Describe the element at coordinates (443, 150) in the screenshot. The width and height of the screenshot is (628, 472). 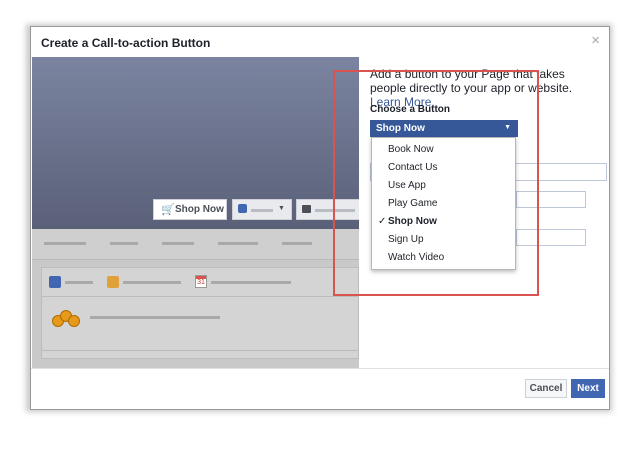
I see `option-book-now: Book Now` at that location.